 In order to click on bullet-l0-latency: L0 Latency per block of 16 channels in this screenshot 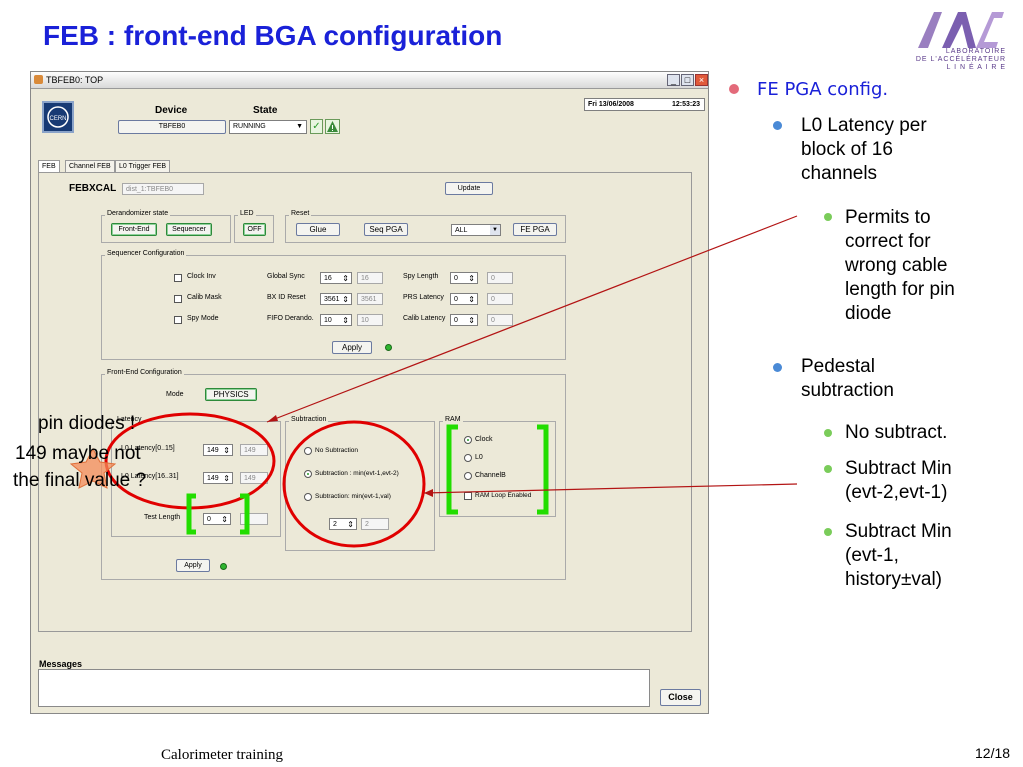, I will do `click(864, 150)`.